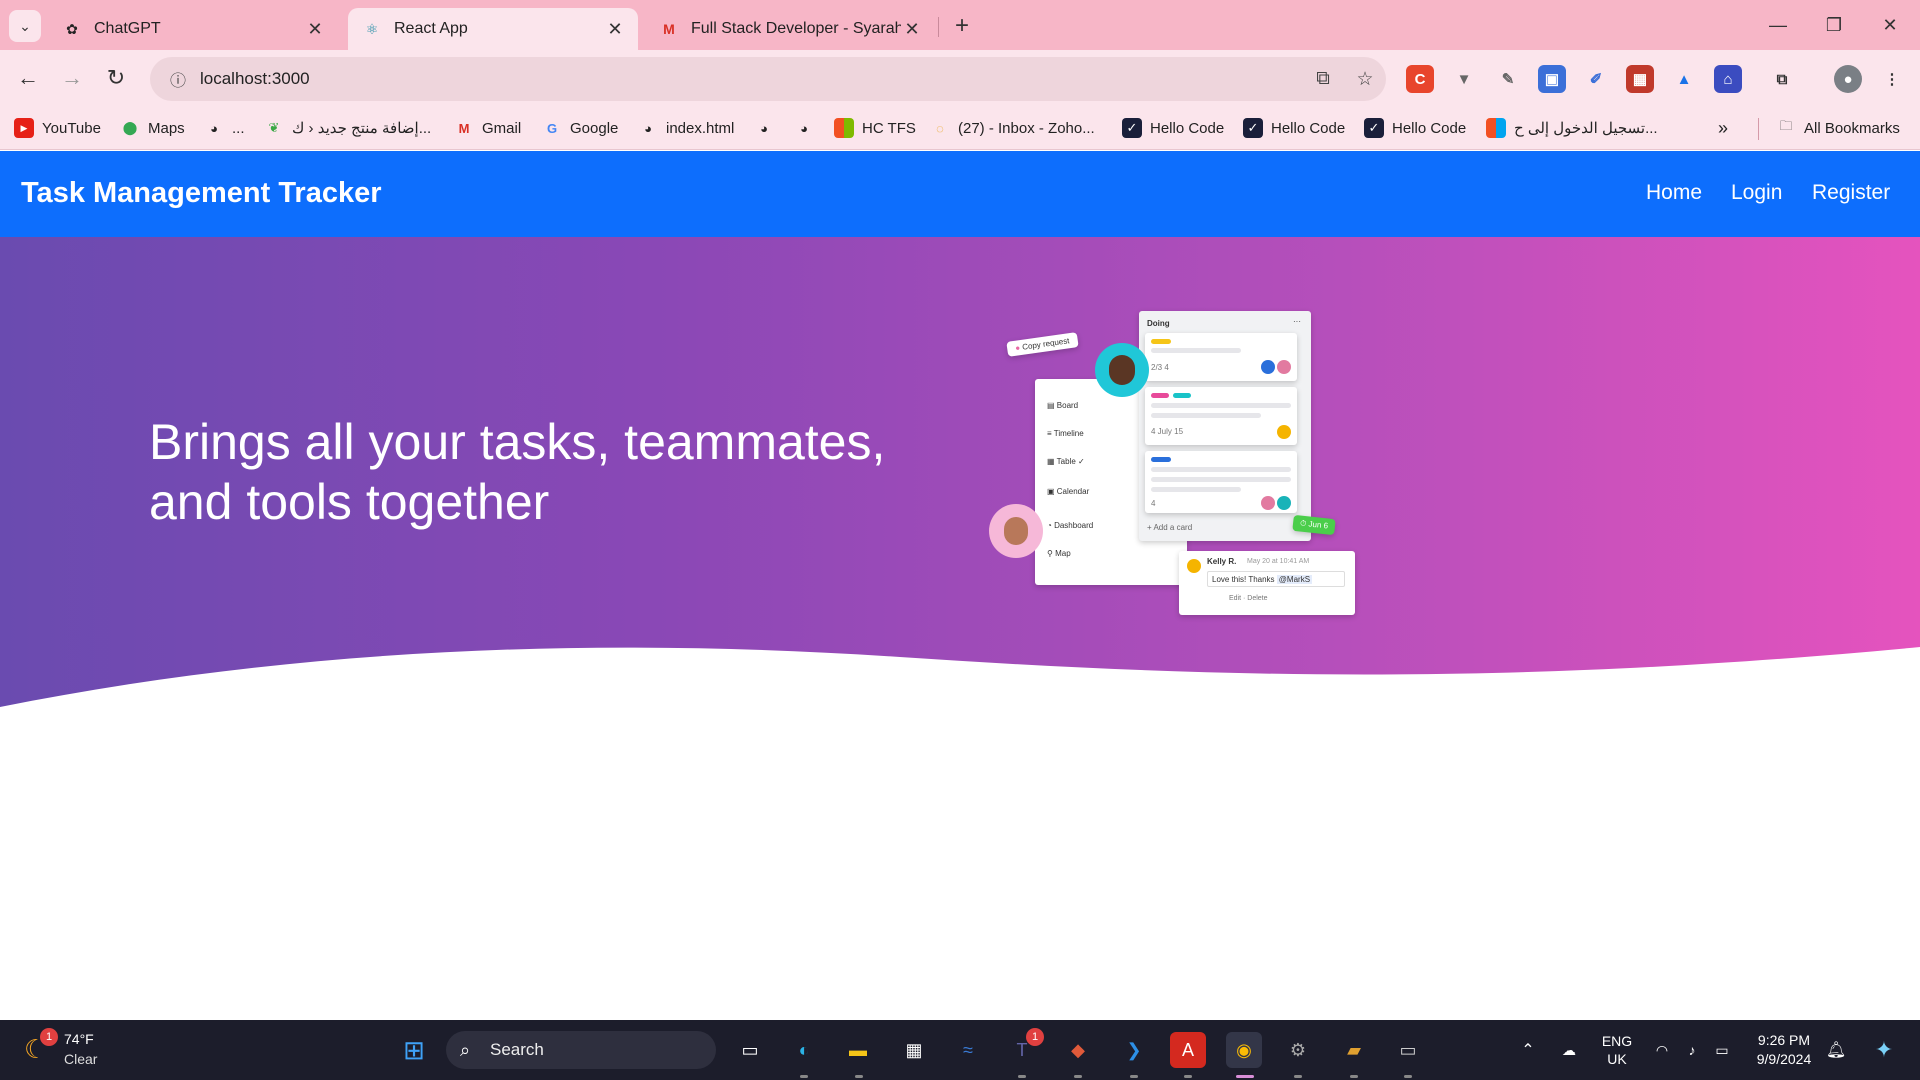 The height and width of the screenshot is (1080, 1920). Describe the element at coordinates (1244, 1050) in the screenshot. I see `chrome-icon: ◉` at that location.